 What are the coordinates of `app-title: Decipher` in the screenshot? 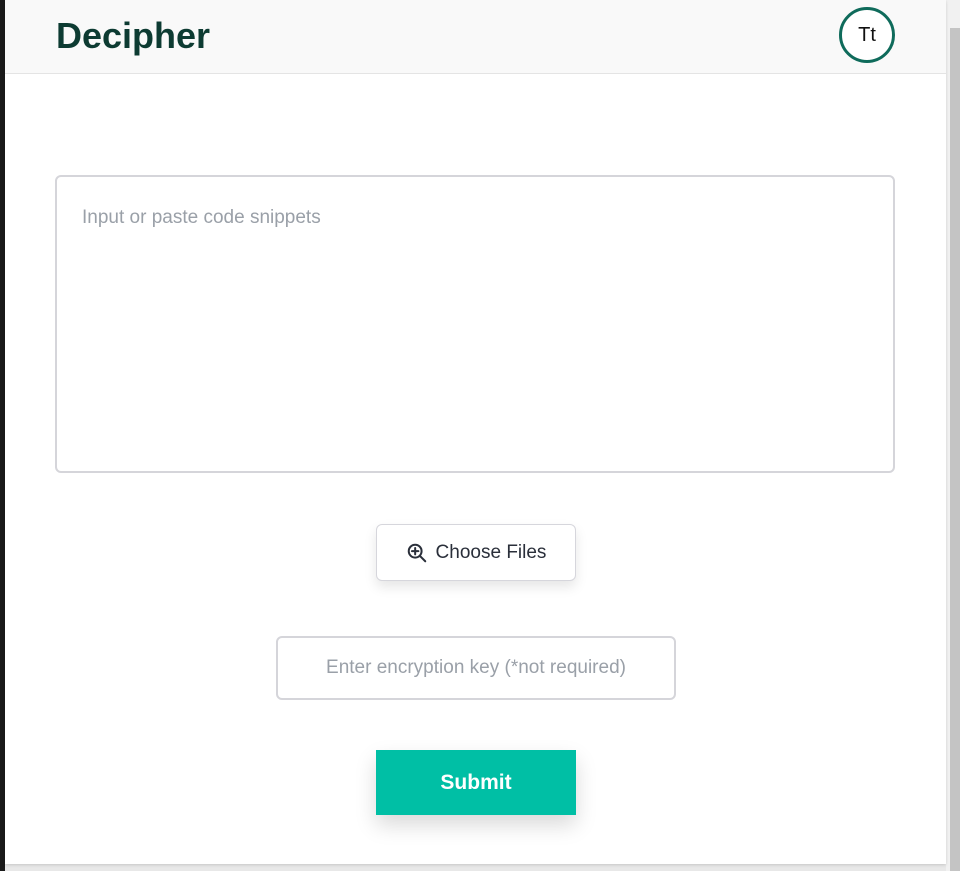 It's located at (133, 35).